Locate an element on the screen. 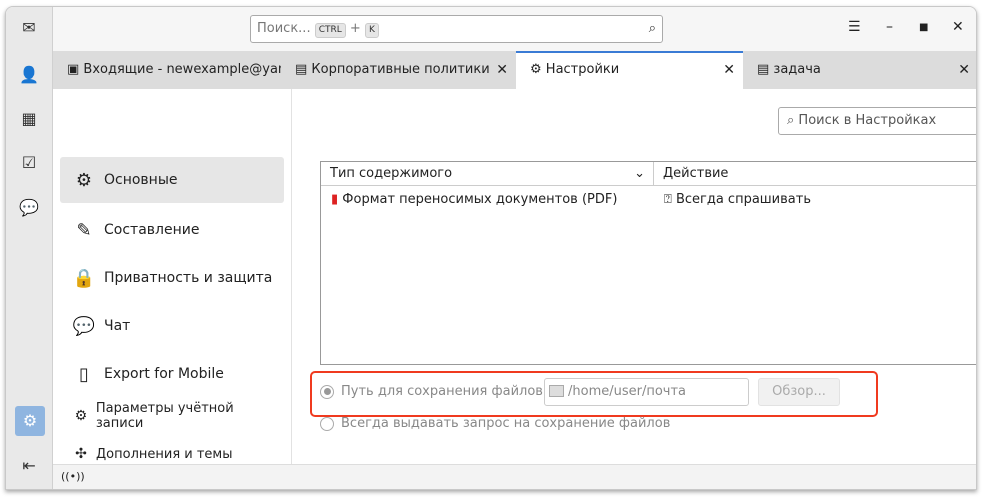  path-value: /home/user/почта is located at coordinates (627, 391).